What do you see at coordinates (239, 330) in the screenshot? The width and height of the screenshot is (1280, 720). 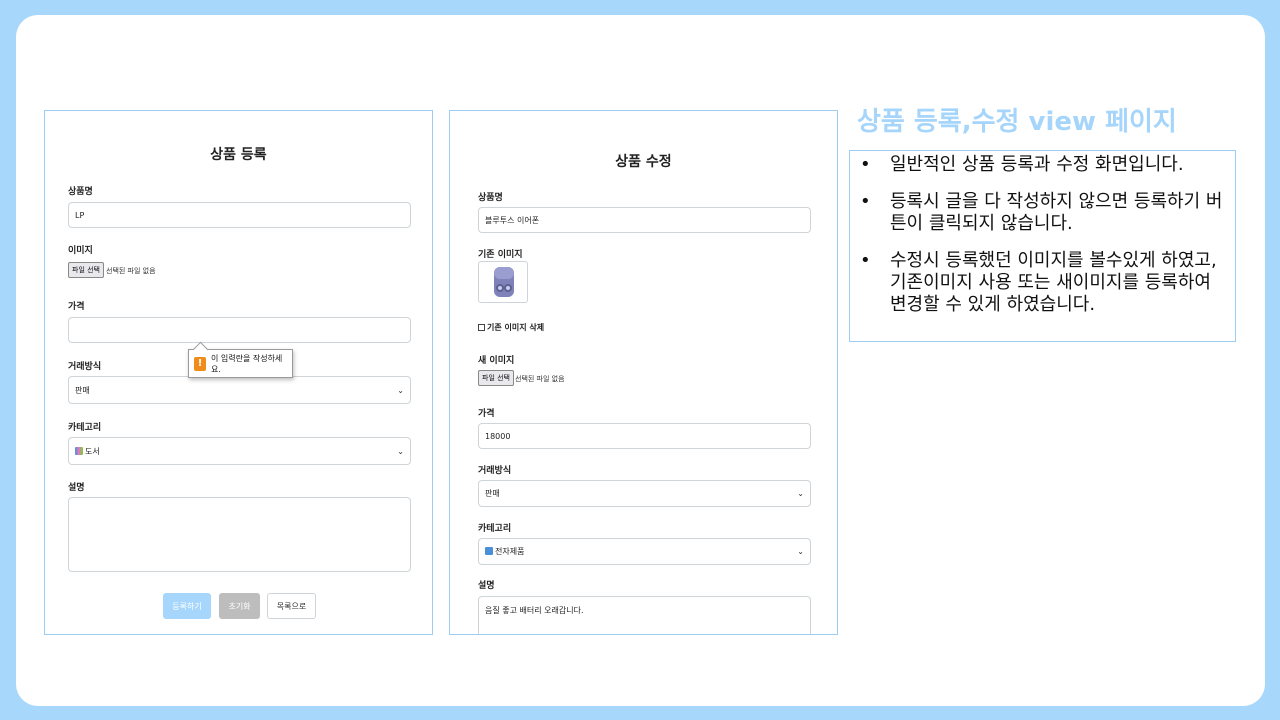 I see `price-input` at bounding box center [239, 330].